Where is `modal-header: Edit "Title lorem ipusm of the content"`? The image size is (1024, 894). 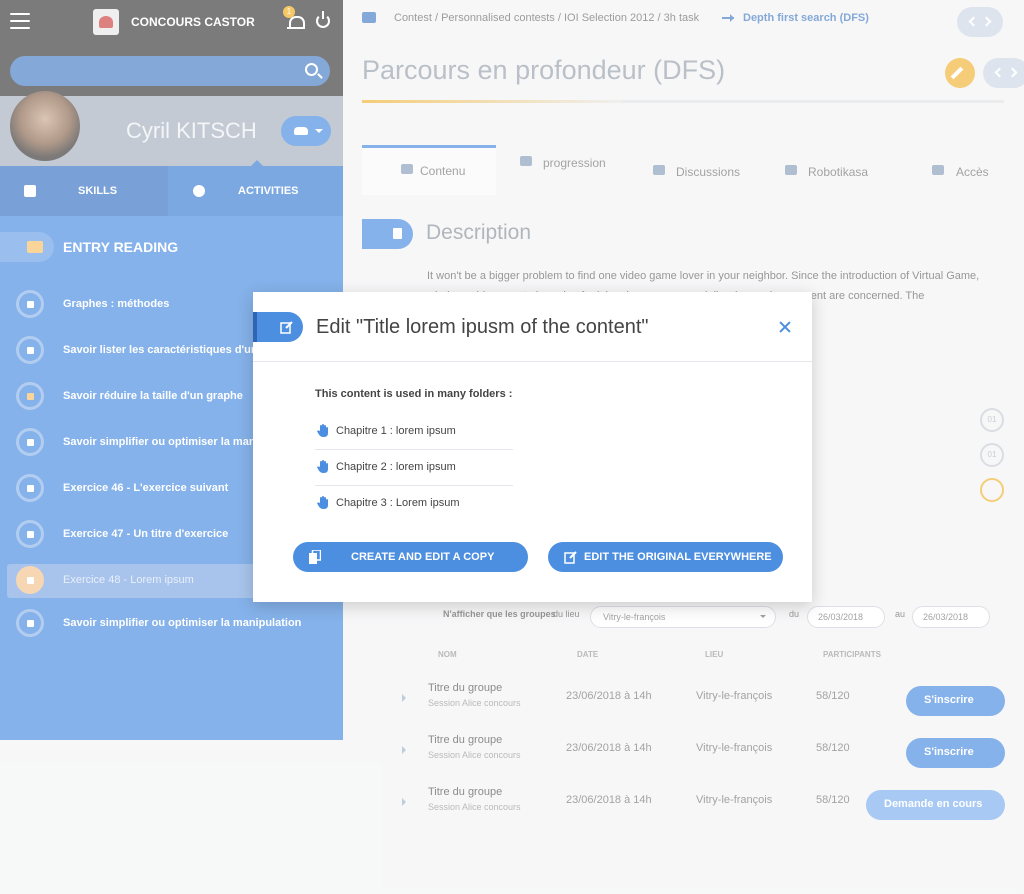
modal-header: Edit "Title lorem ipusm of the content" is located at coordinates (532, 327).